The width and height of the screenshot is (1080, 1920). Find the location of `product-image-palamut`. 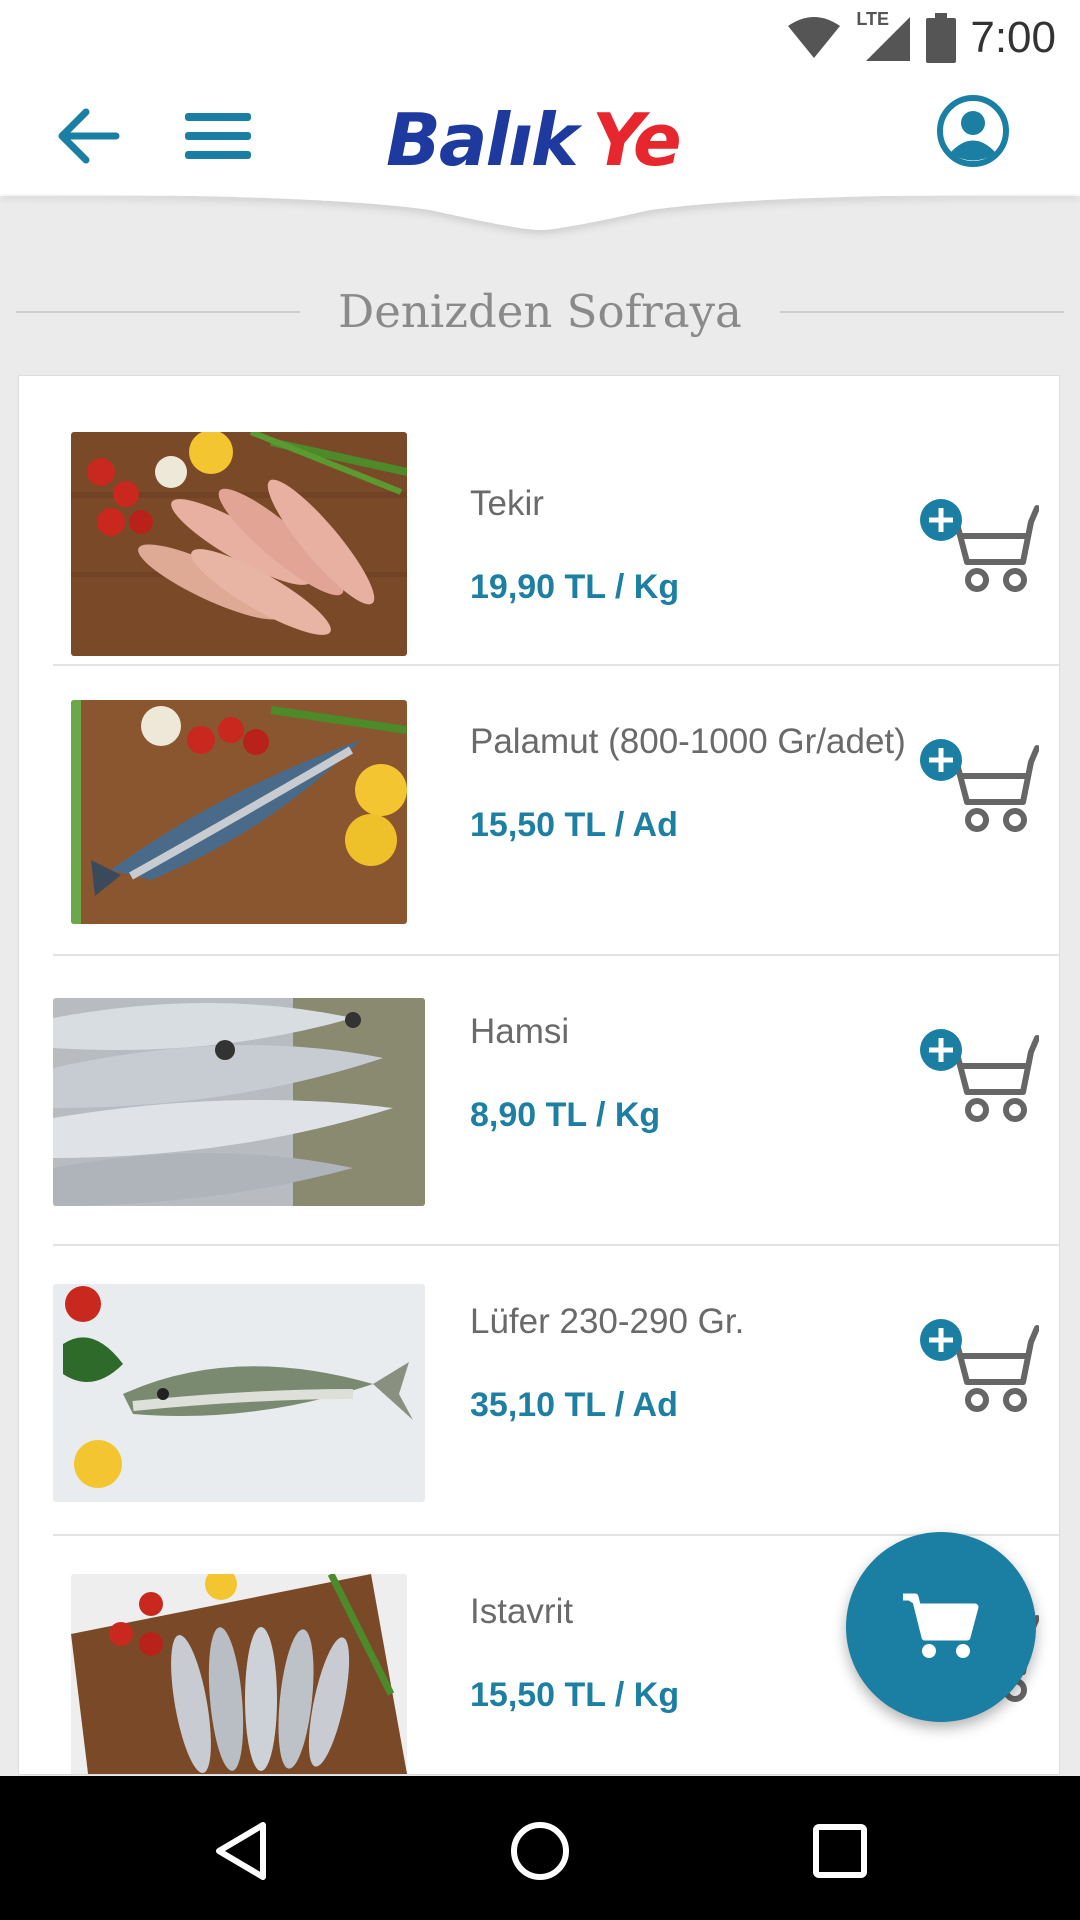

product-image-palamut is located at coordinates (239, 812).